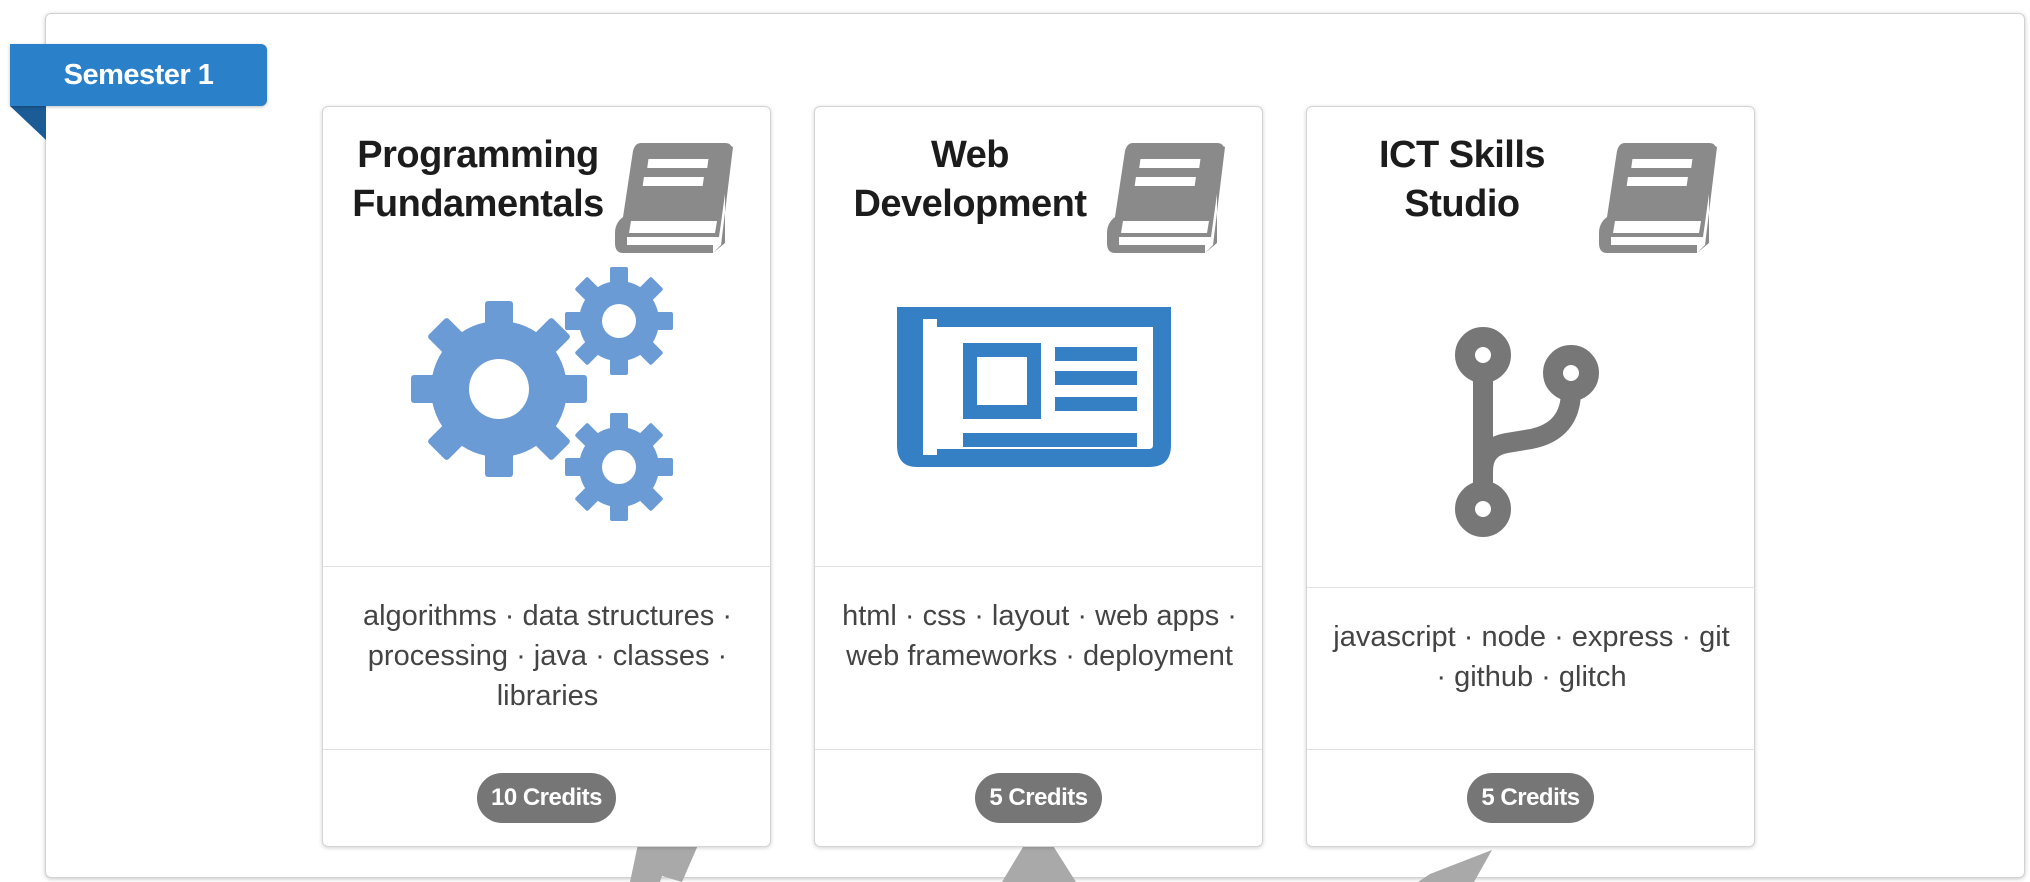  I want to click on card-header: ICT Skills Studio, so click(1530, 187).